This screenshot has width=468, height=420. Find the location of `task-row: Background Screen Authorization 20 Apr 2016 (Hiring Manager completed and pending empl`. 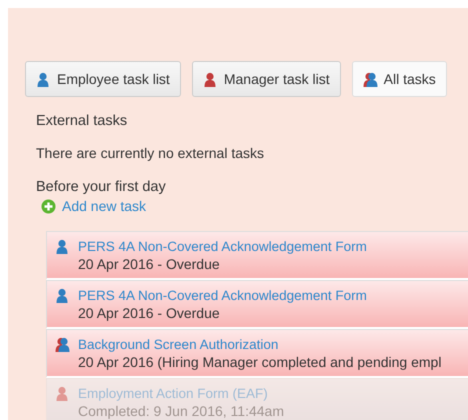

task-row: Background Screen Authorization 20 Apr 2016 (Hiring Manager completed and pending empl is located at coordinates (257, 353).